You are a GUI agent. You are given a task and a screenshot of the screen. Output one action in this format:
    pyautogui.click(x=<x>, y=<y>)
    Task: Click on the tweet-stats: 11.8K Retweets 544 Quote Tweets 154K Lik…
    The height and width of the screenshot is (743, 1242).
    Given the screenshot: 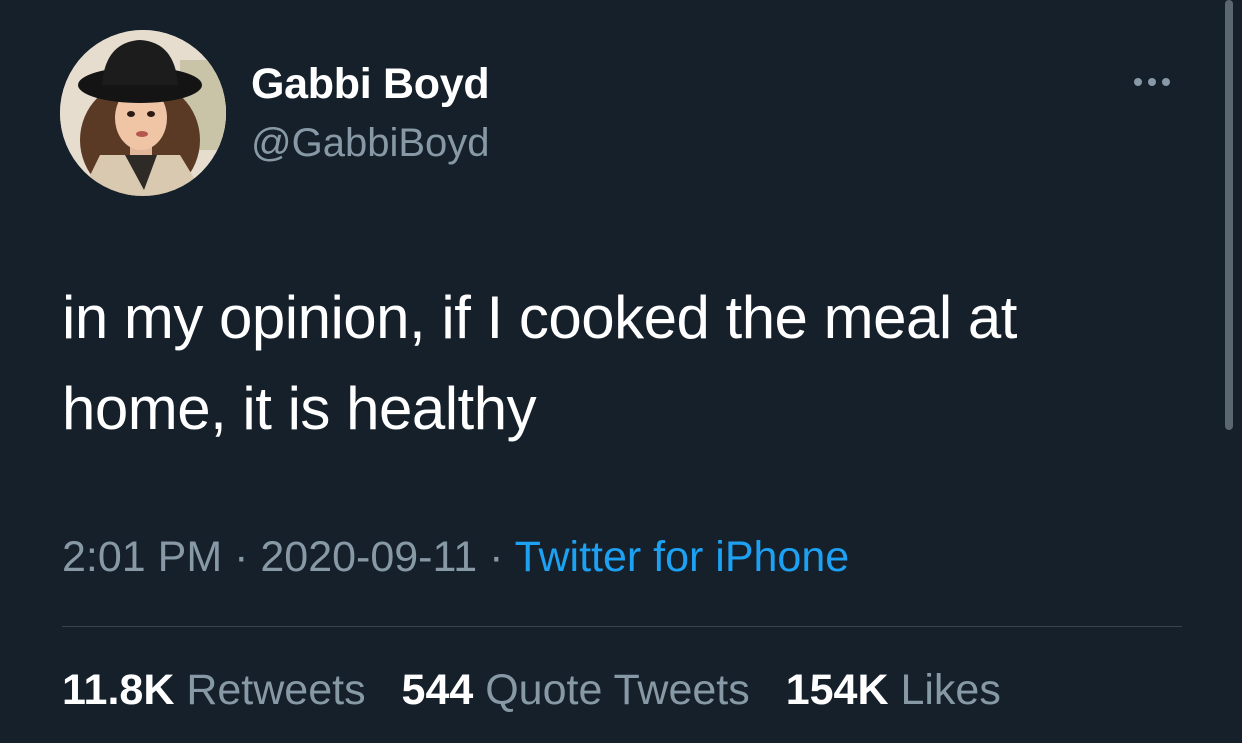 What is the action you would take?
    pyautogui.click(x=543, y=690)
    